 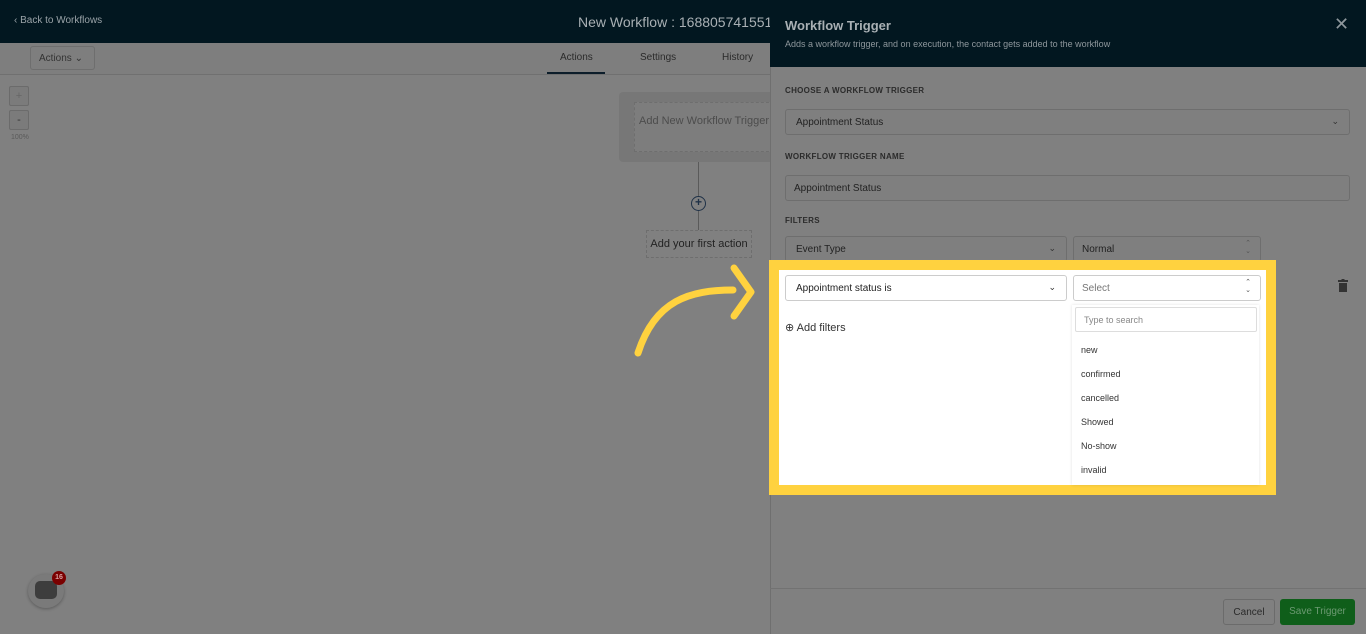 What do you see at coordinates (694, 310) in the screenshot?
I see `arrow-annotation-icon` at bounding box center [694, 310].